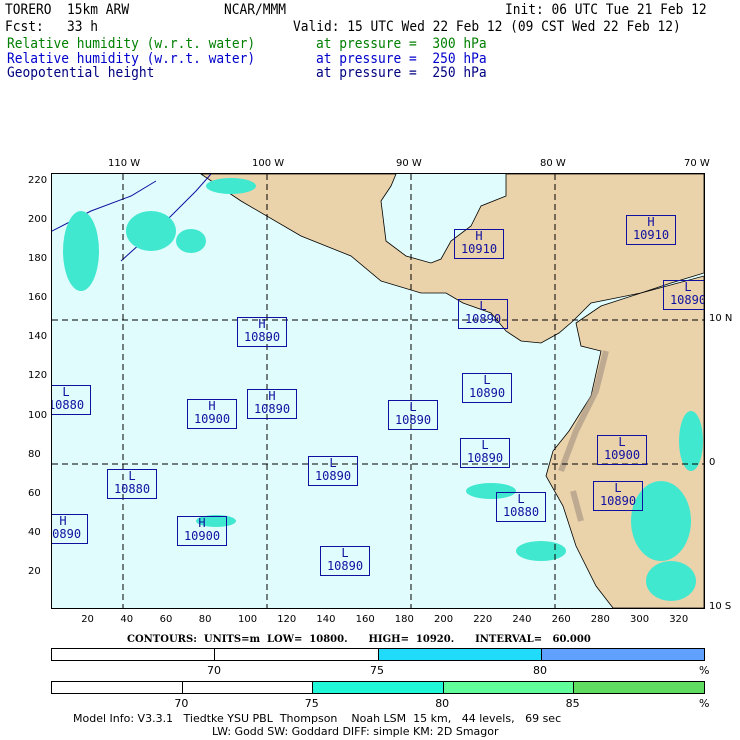  I want to click on longitude-label: 100 W, so click(268, 163).